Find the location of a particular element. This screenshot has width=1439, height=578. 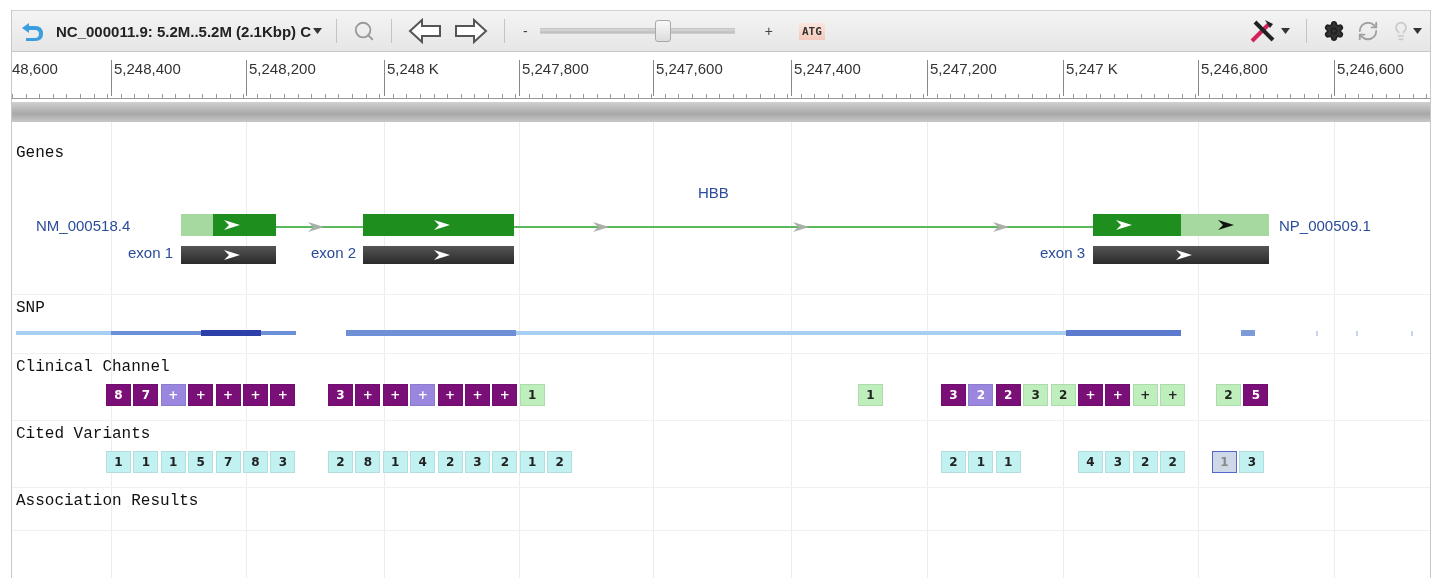

zoom-out-button: - is located at coordinates (525, 31).